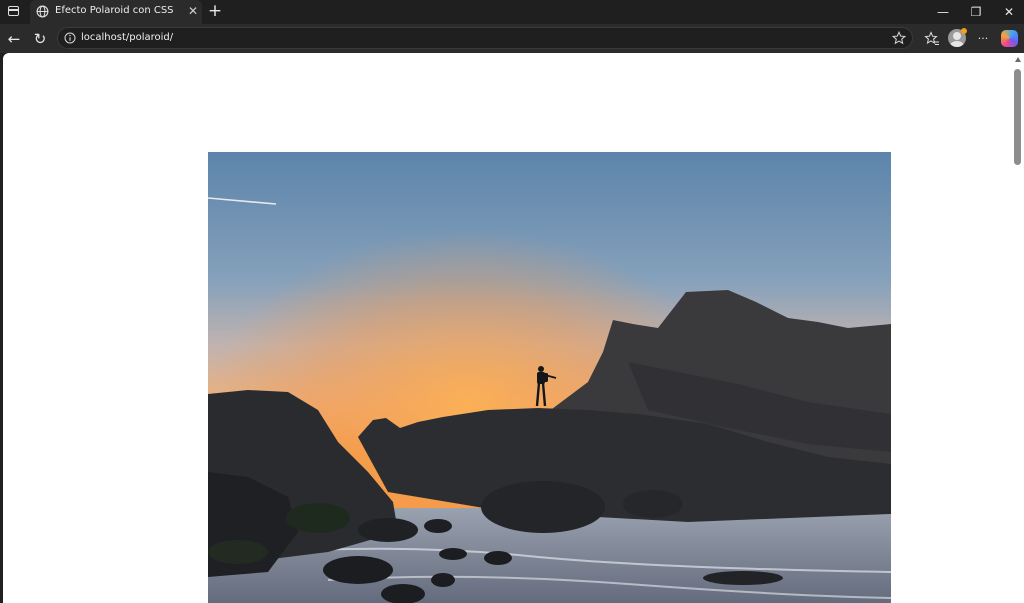 This screenshot has height=603, width=1024. What do you see at coordinates (193, 11) in the screenshot?
I see `tab-close-icon: ✕` at bounding box center [193, 11].